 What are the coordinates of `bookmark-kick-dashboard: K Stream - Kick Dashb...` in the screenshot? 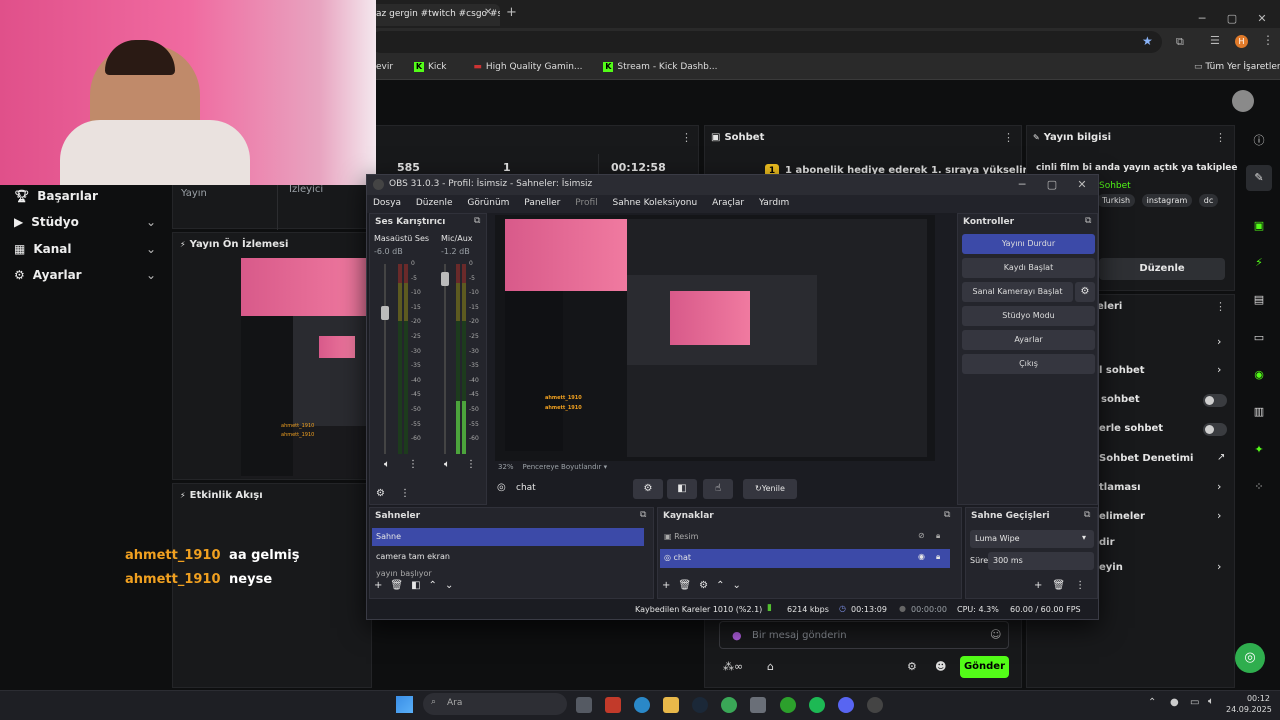 It's located at (660, 67).